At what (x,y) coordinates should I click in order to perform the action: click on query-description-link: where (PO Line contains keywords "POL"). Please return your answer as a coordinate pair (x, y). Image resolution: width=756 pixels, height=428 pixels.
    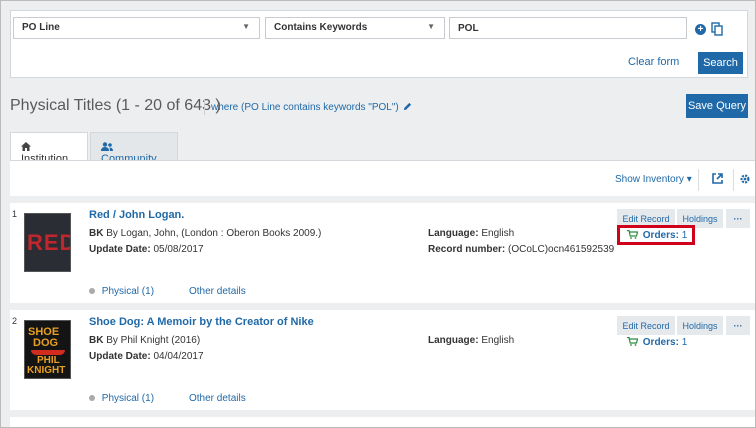
    Looking at the image, I should click on (311, 107).